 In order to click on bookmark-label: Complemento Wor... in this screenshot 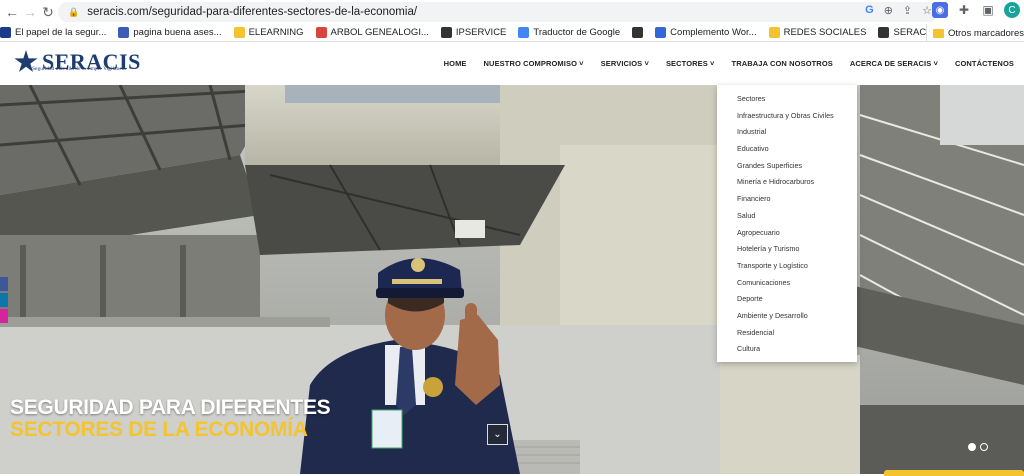, I will do `click(713, 32)`.